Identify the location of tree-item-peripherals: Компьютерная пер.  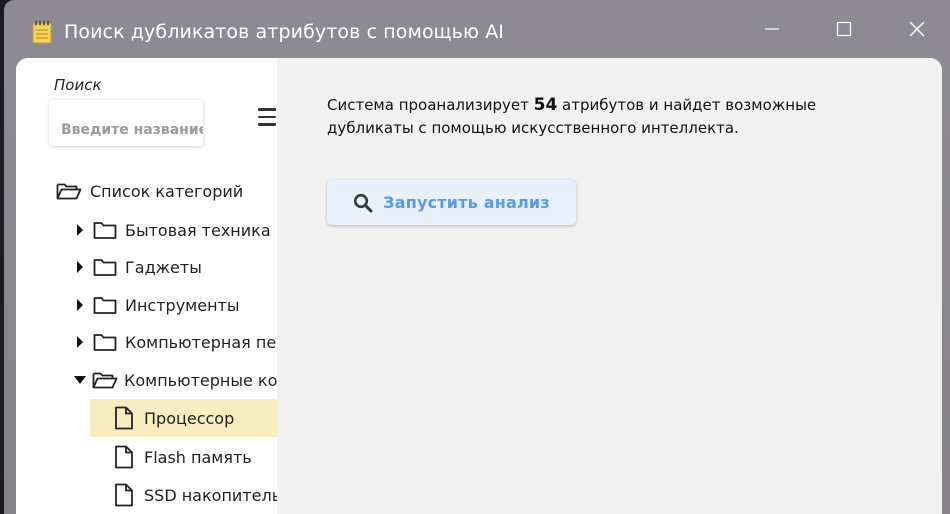
(176, 342).